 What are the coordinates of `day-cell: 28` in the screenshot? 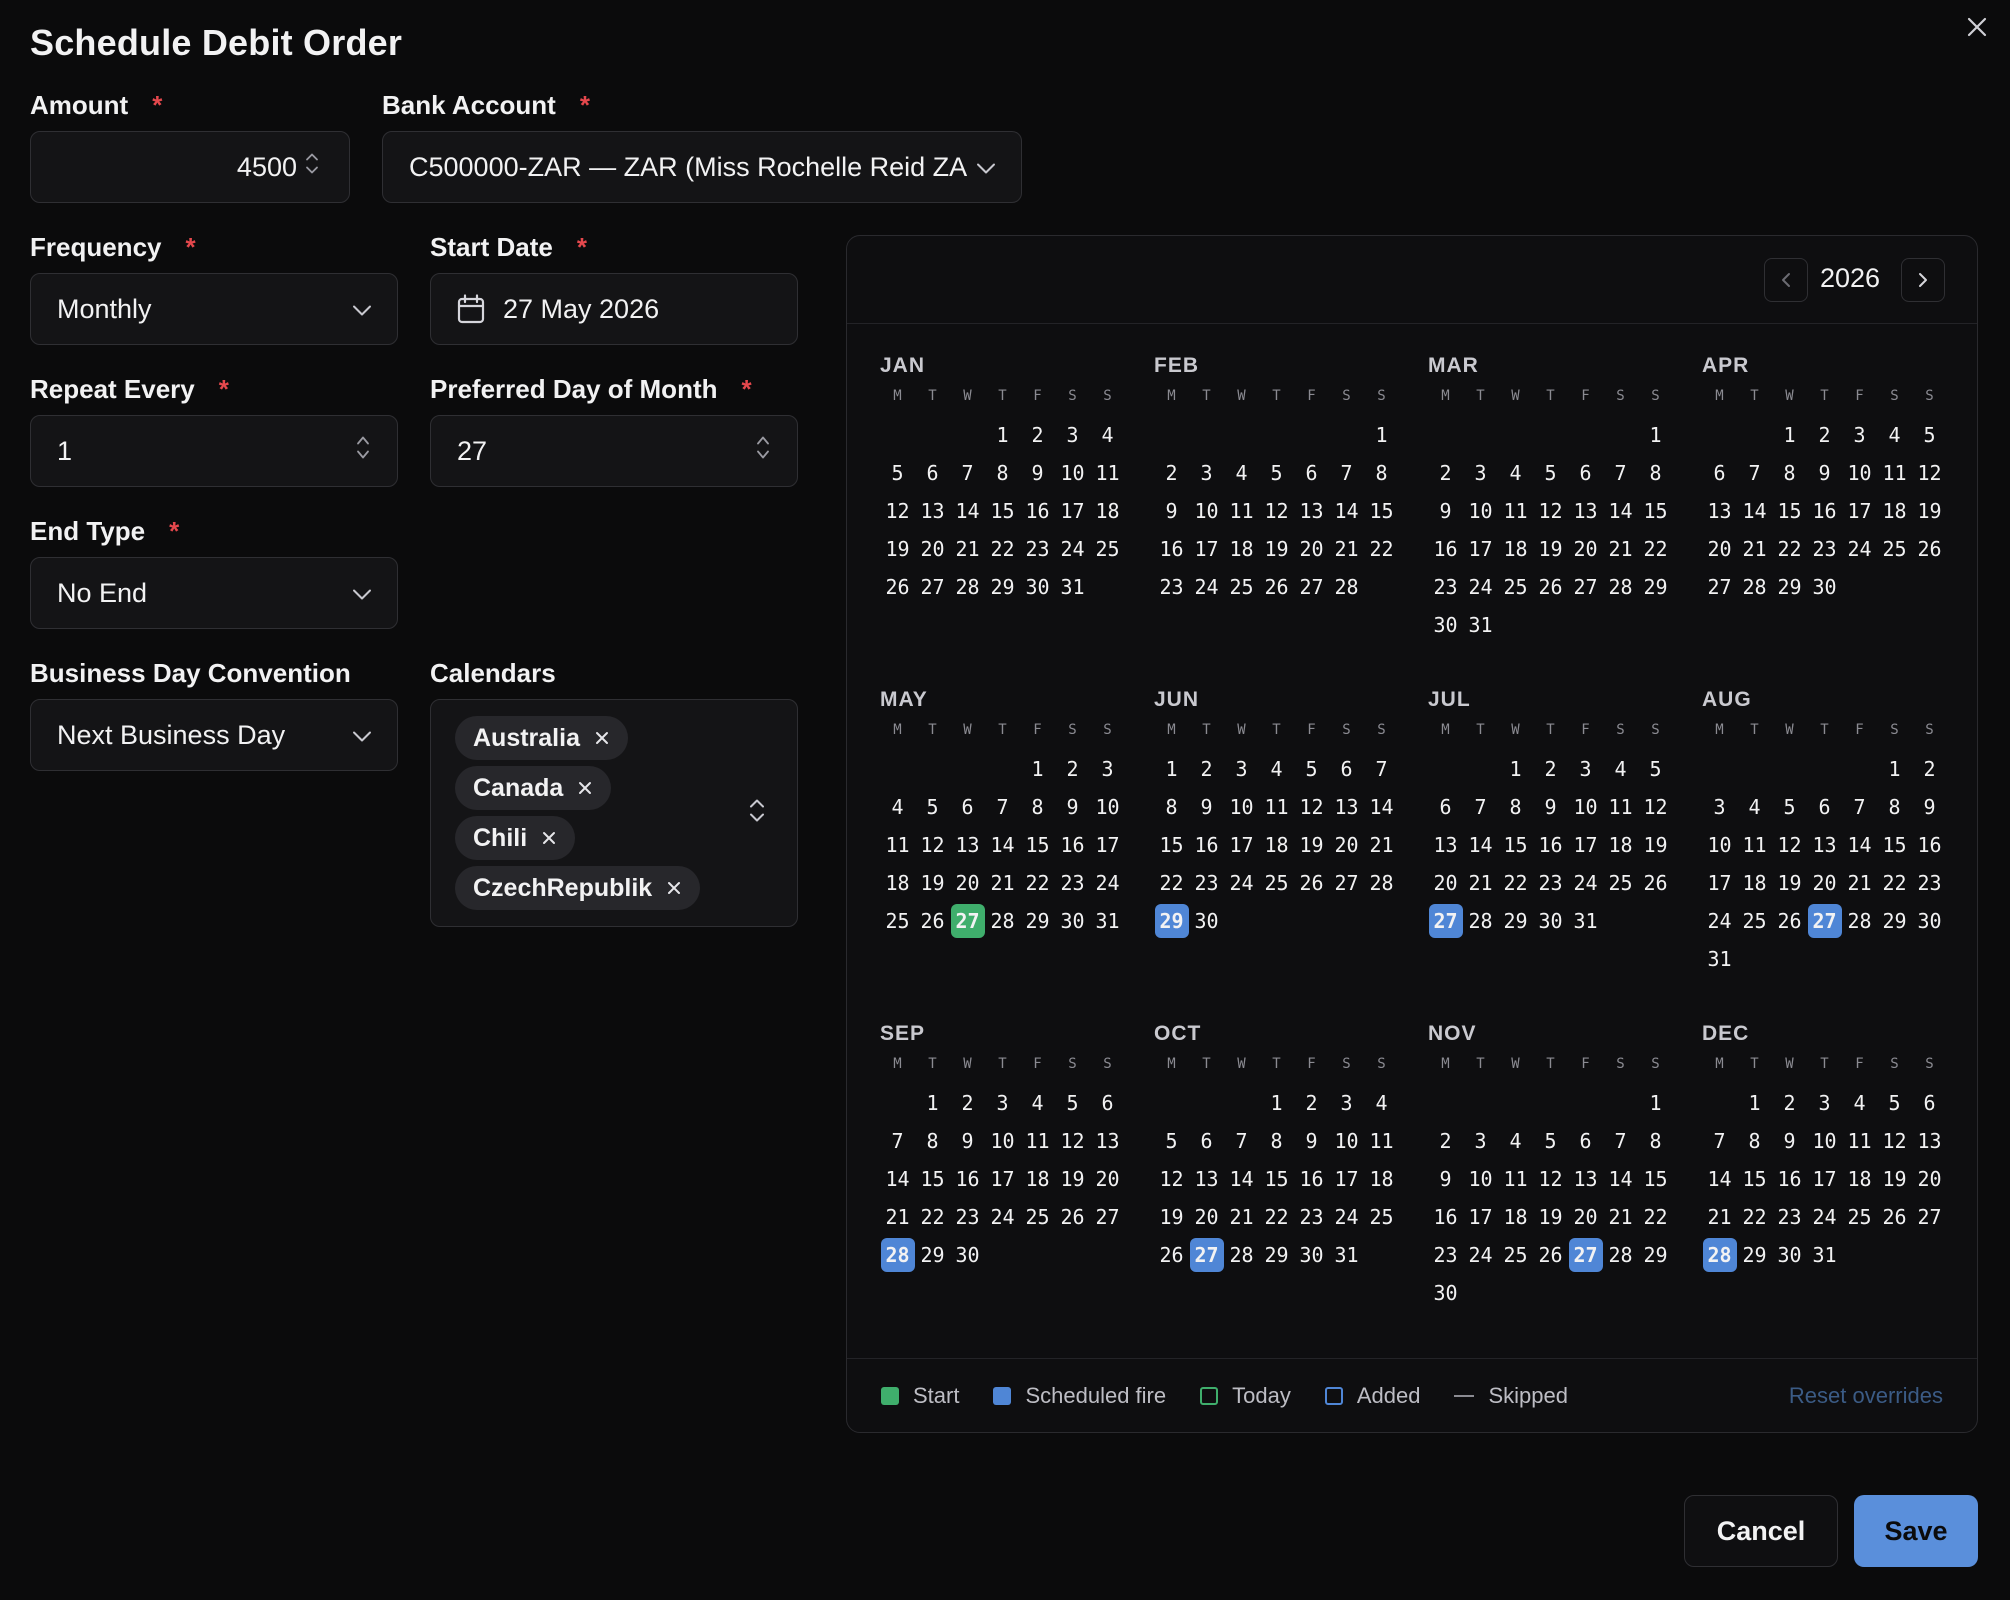 It's located at (1241, 1255).